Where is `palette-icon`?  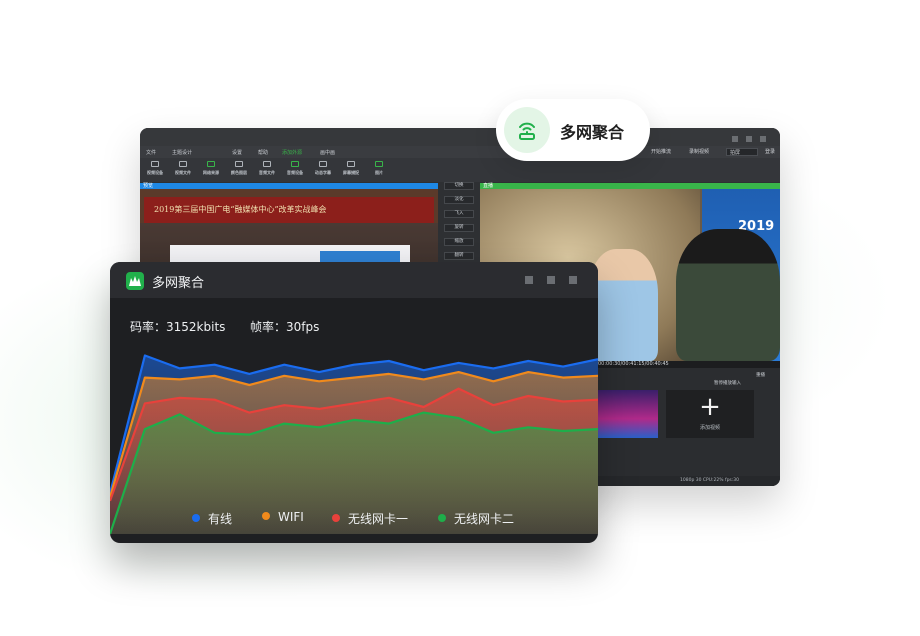
palette-icon is located at coordinates (239, 164).